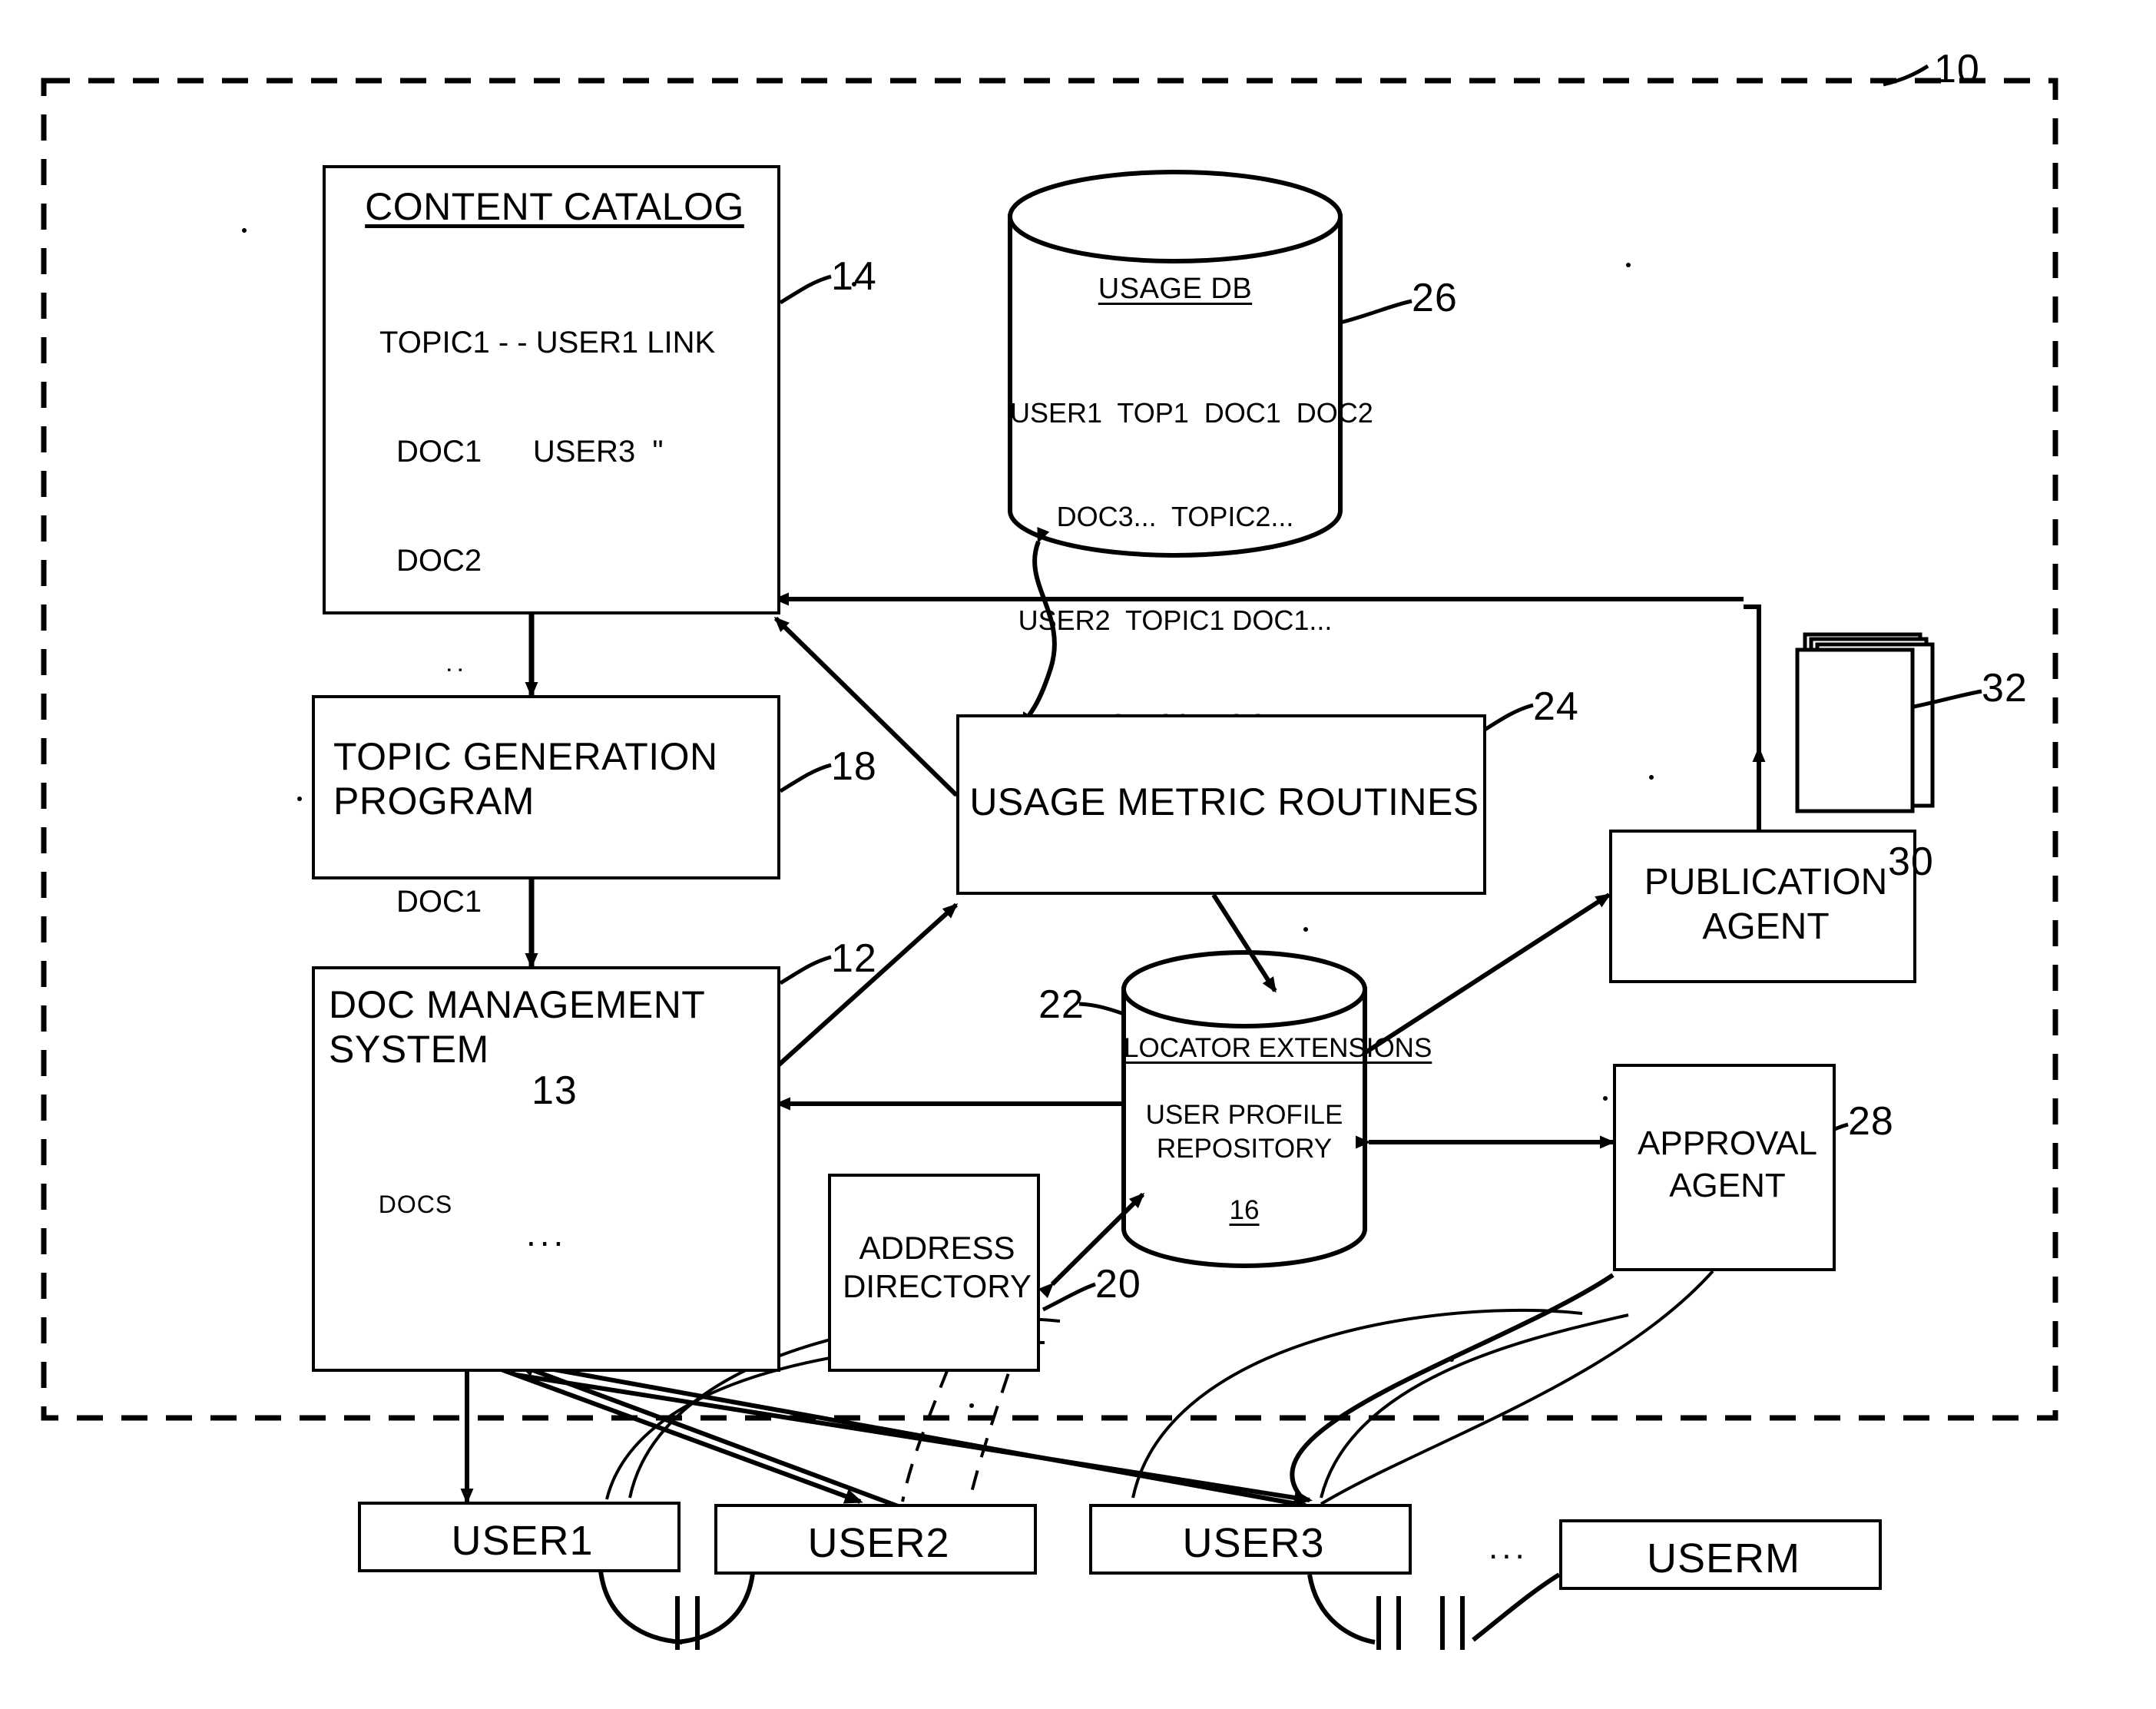 The width and height of the screenshot is (2156, 1709). I want to click on user-profile-repository-inner-ref: 16, so click(1244, 1210).